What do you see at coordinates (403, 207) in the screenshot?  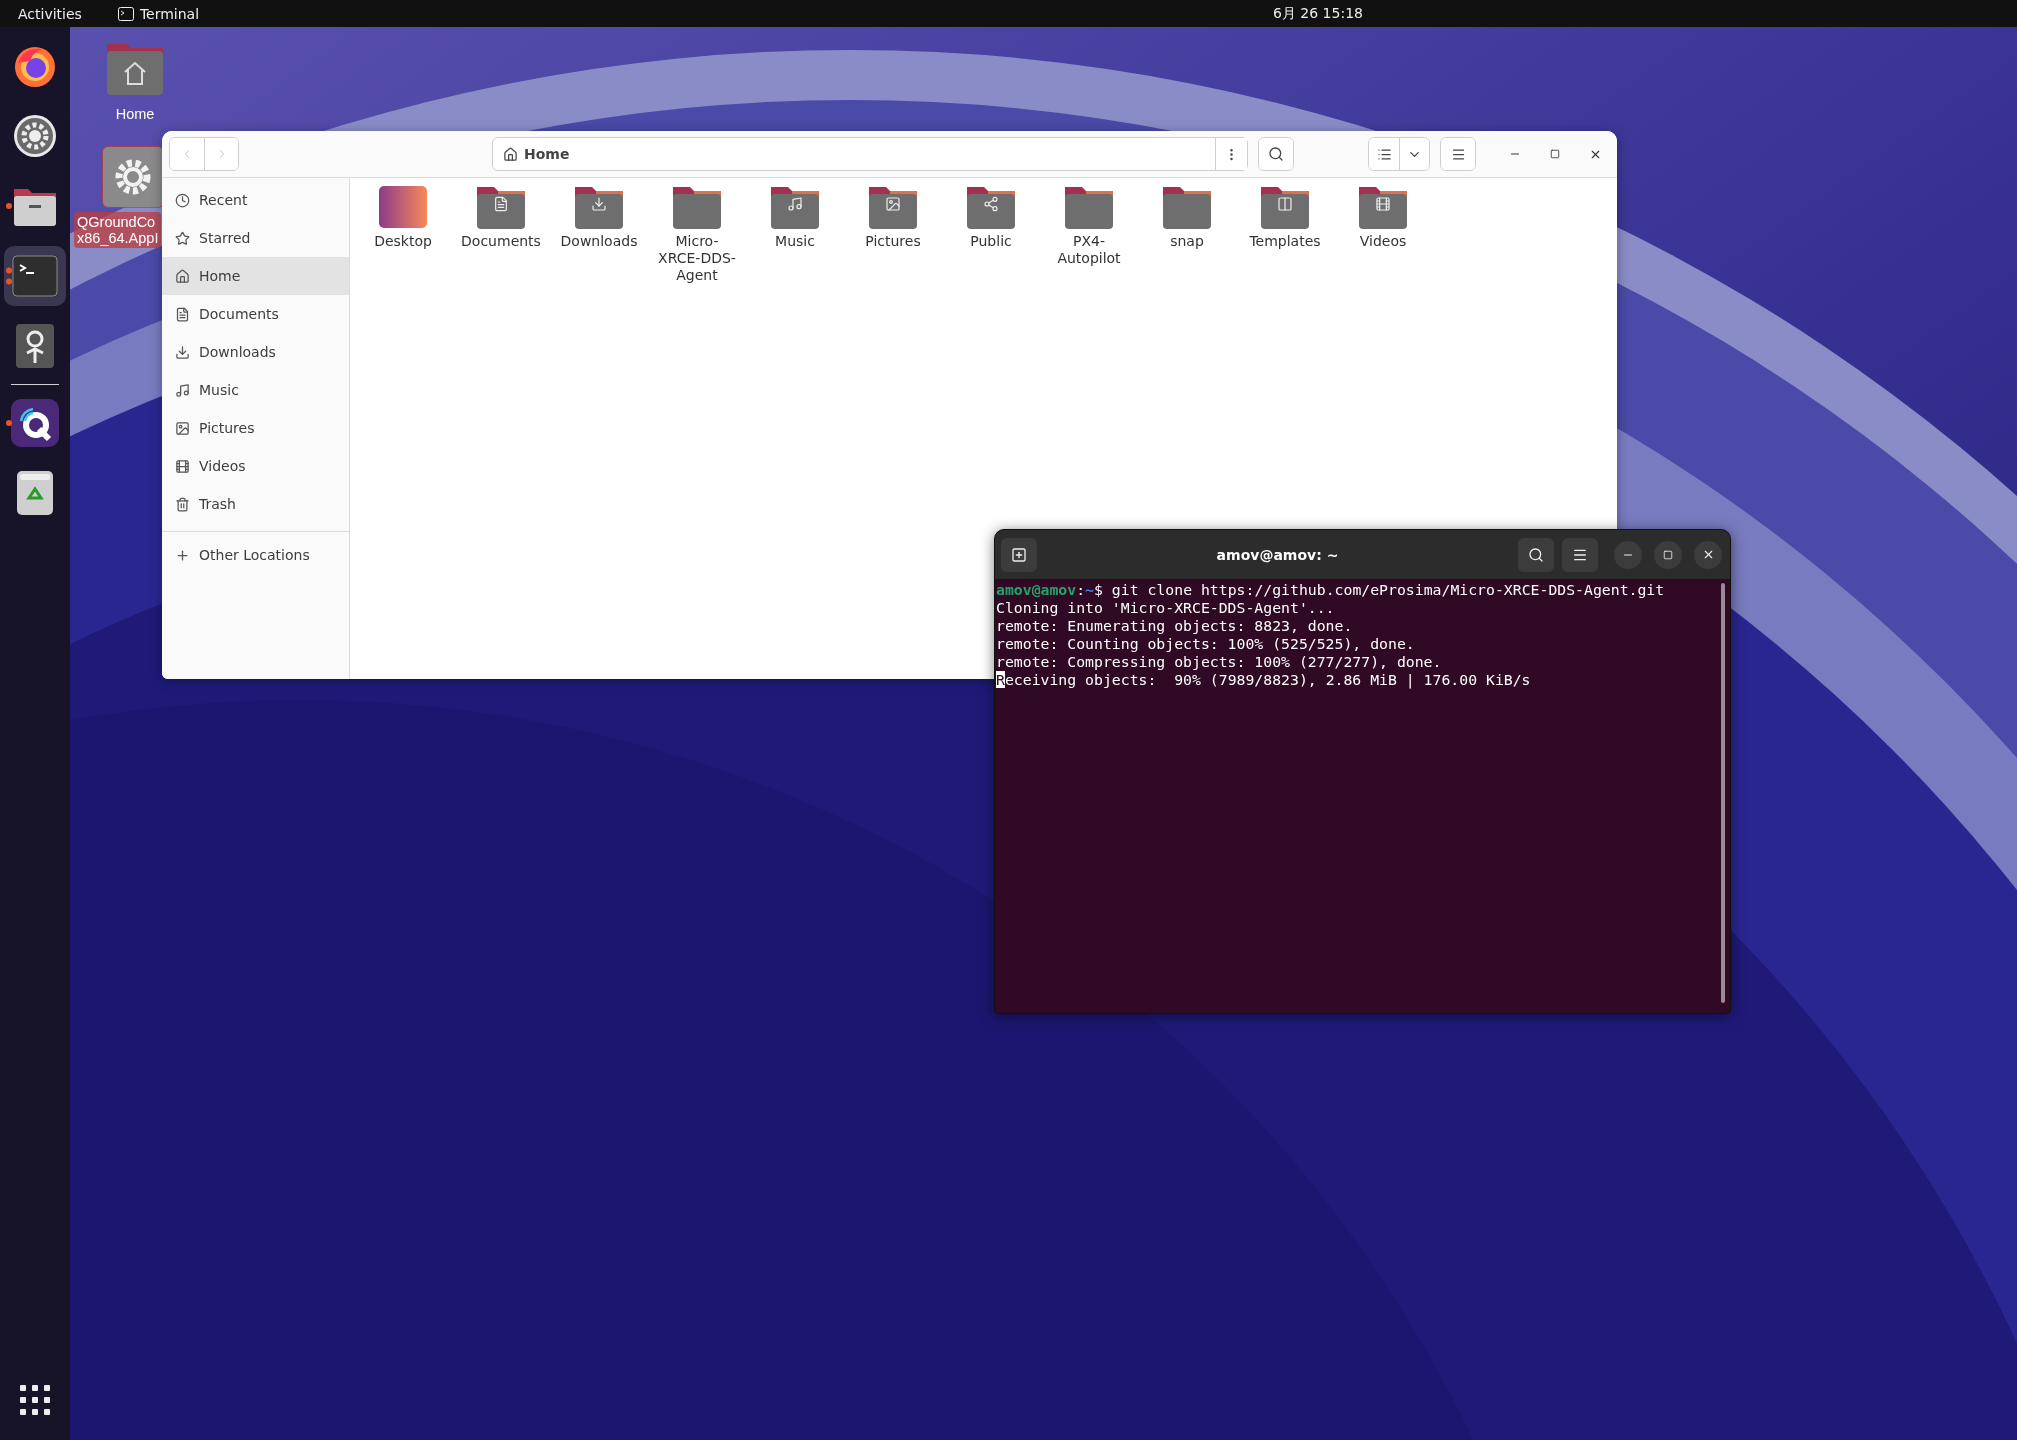 I see `desktop-folder-icon` at bounding box center [403, 207].